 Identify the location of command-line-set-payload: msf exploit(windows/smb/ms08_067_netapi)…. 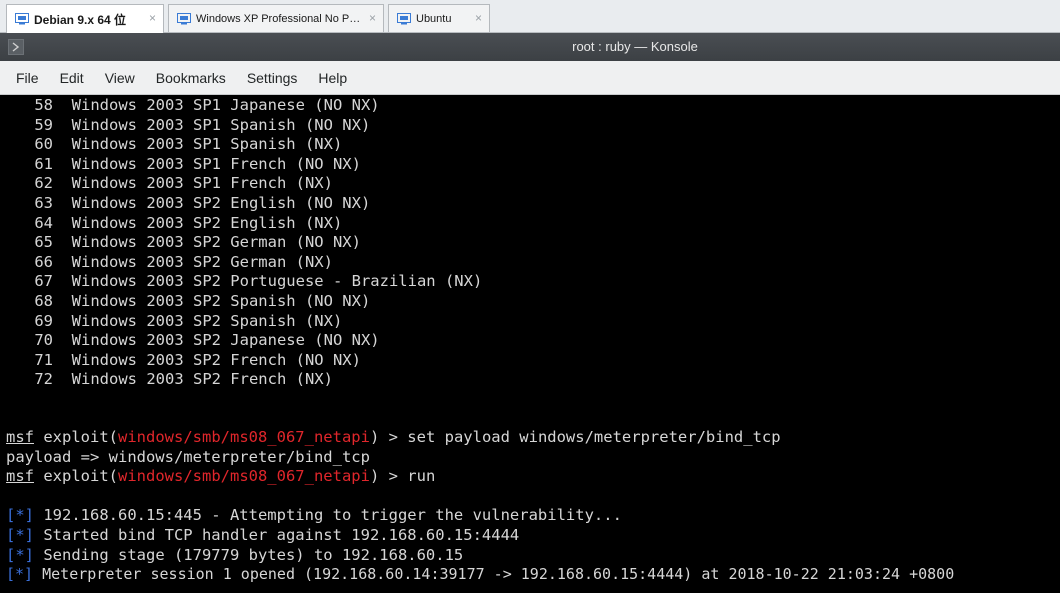
(393, 438).